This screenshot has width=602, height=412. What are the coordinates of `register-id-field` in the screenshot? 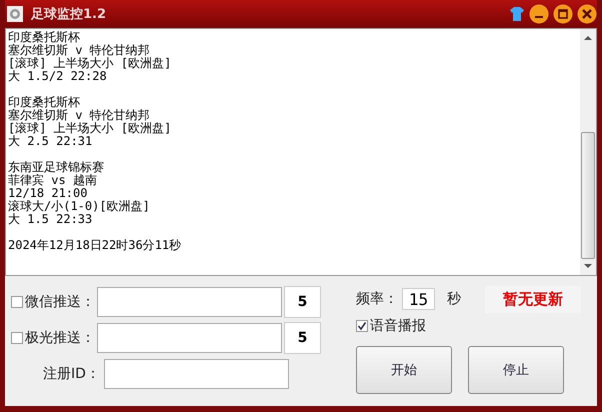 It's located at (196, 374).